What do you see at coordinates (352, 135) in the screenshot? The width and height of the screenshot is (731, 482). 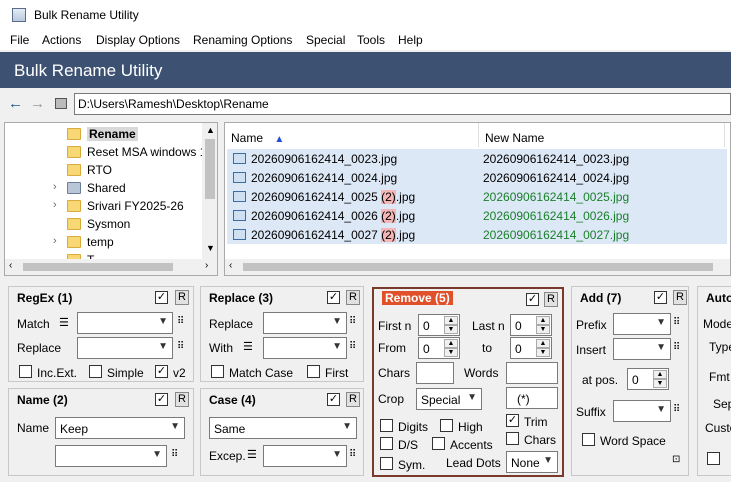 I see `column-header-name: Name ▲` at bounding box center [352, 135].